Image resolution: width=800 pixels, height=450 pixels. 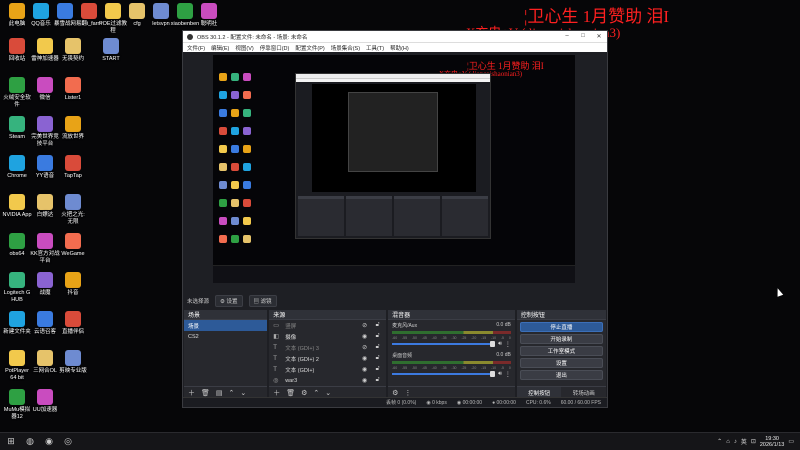 I want to click on notification-icon: ▭, so click(x=791, y=441).